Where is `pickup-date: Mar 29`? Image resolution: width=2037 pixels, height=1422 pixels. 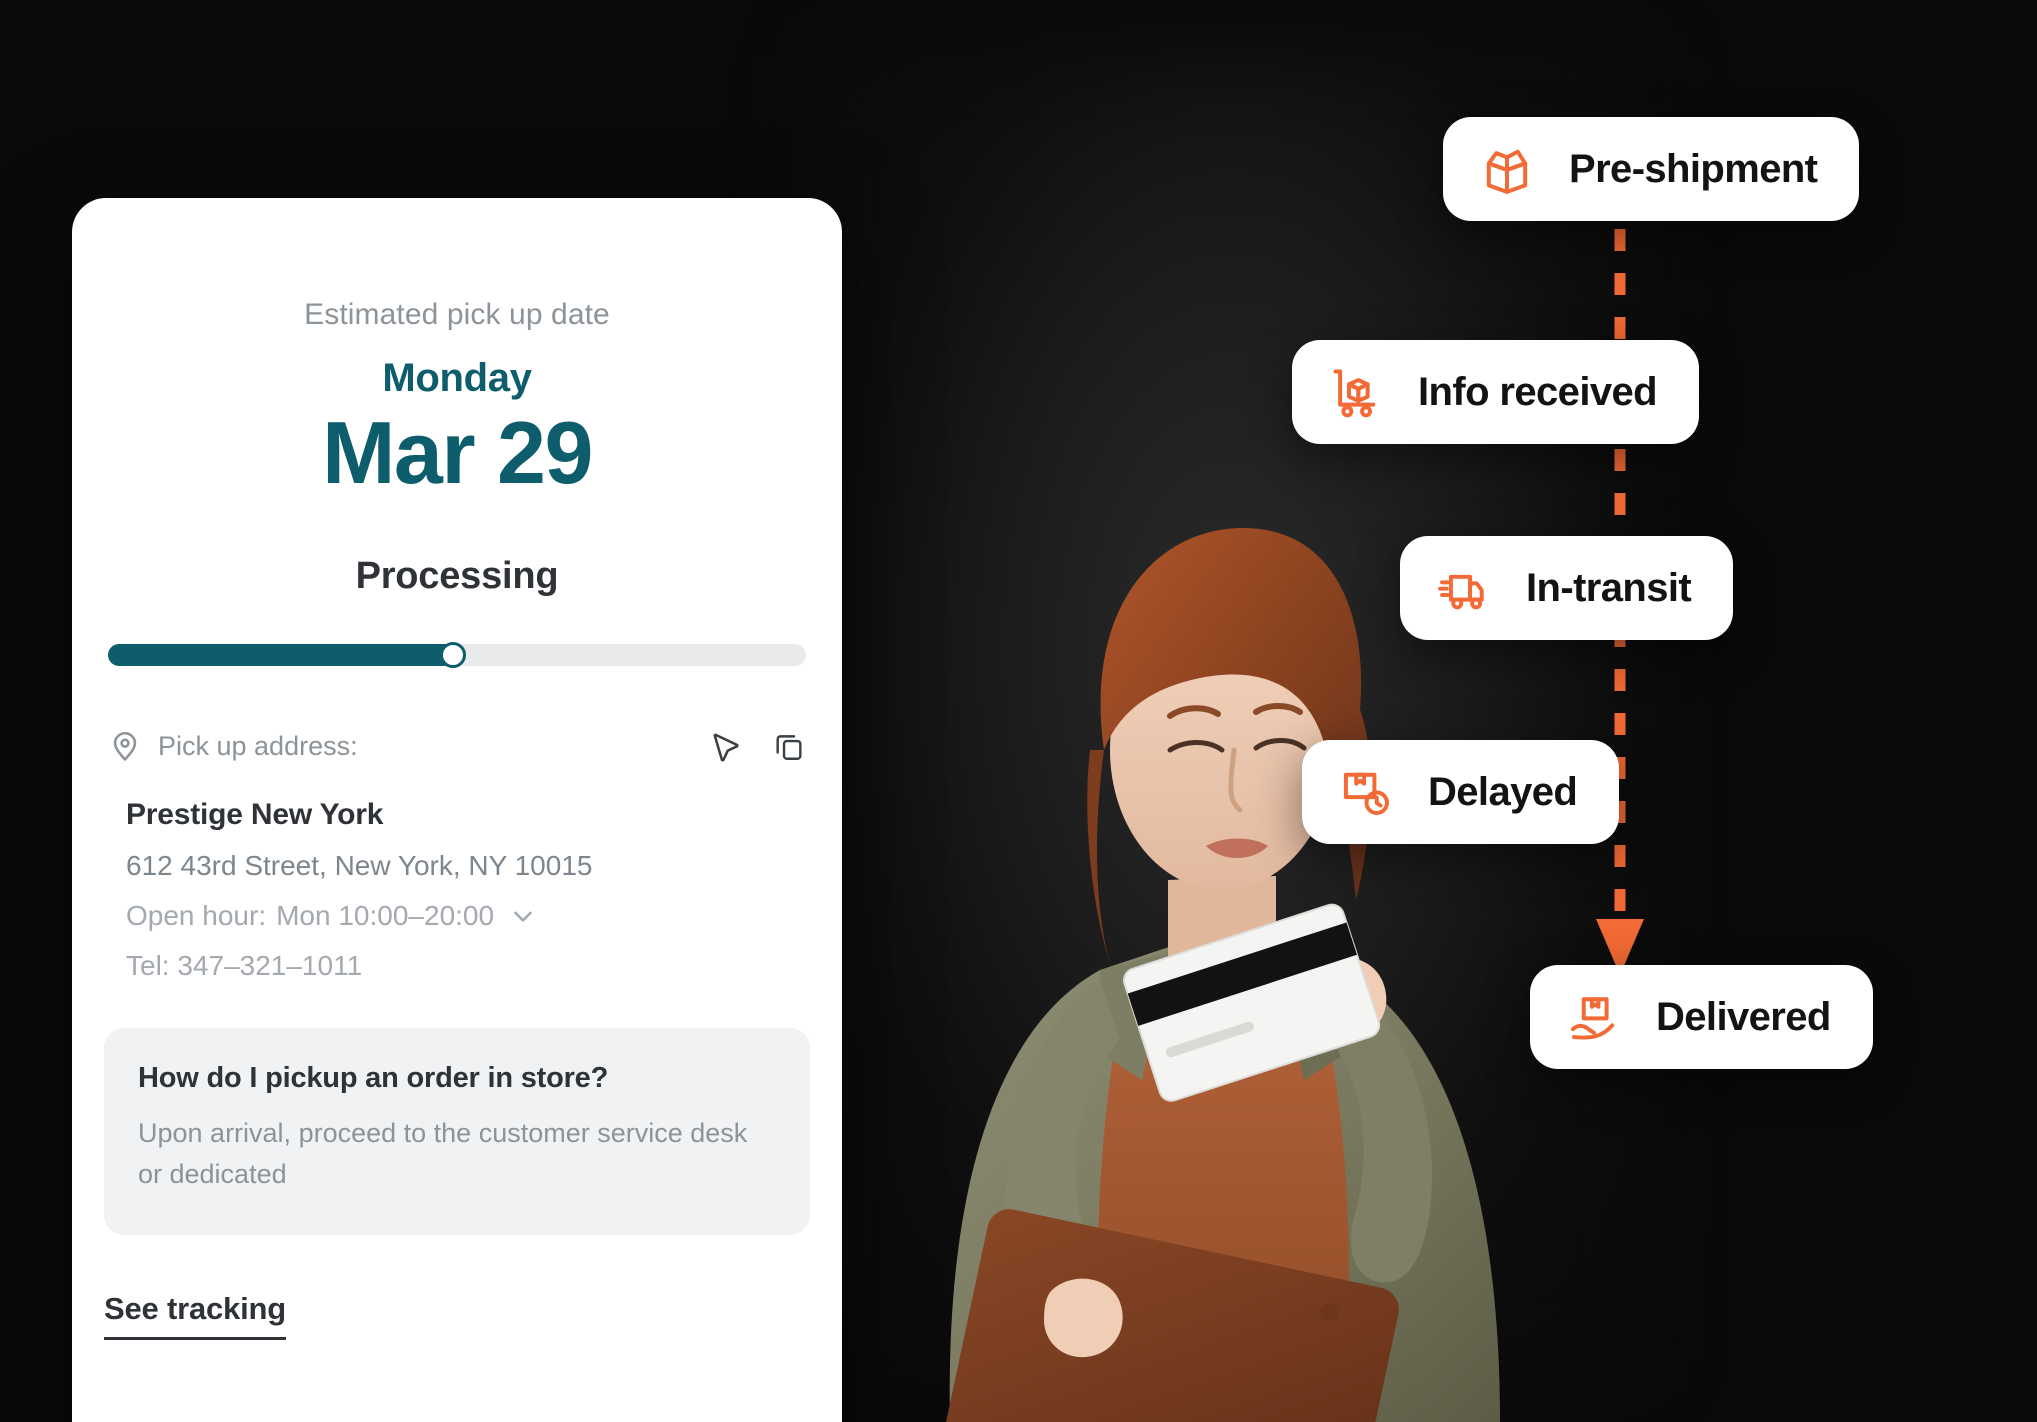 pickup-date: Mar 29 is located at coordinates (457, 452).